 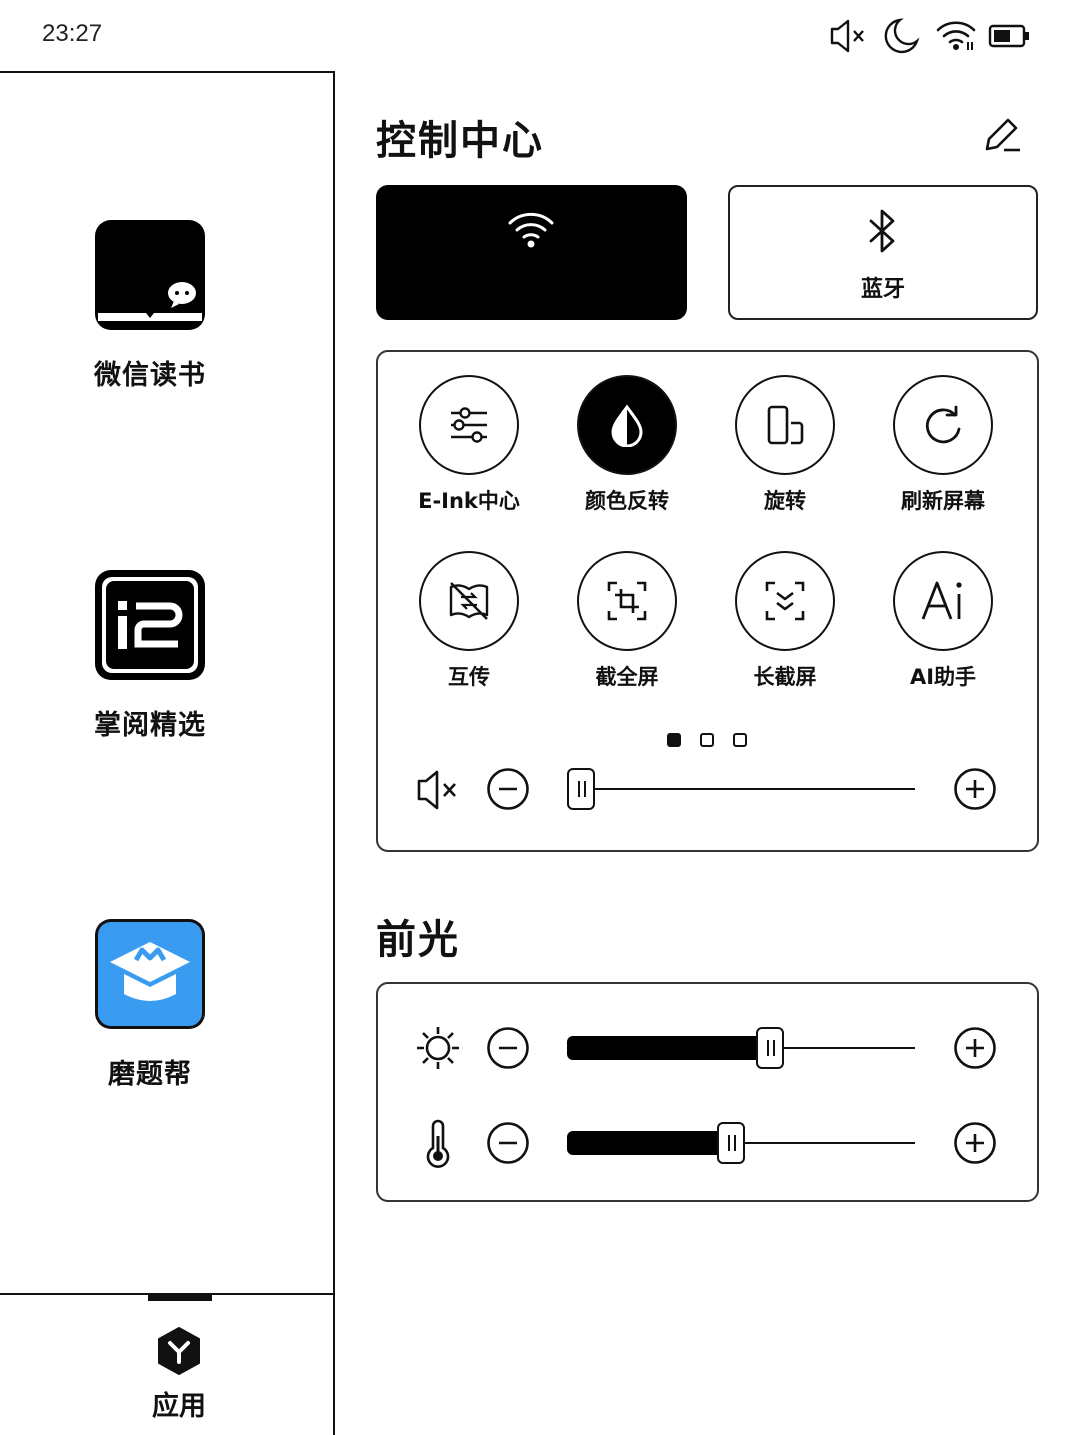 I want to click on crop-icon, so click(x=627, y=601).